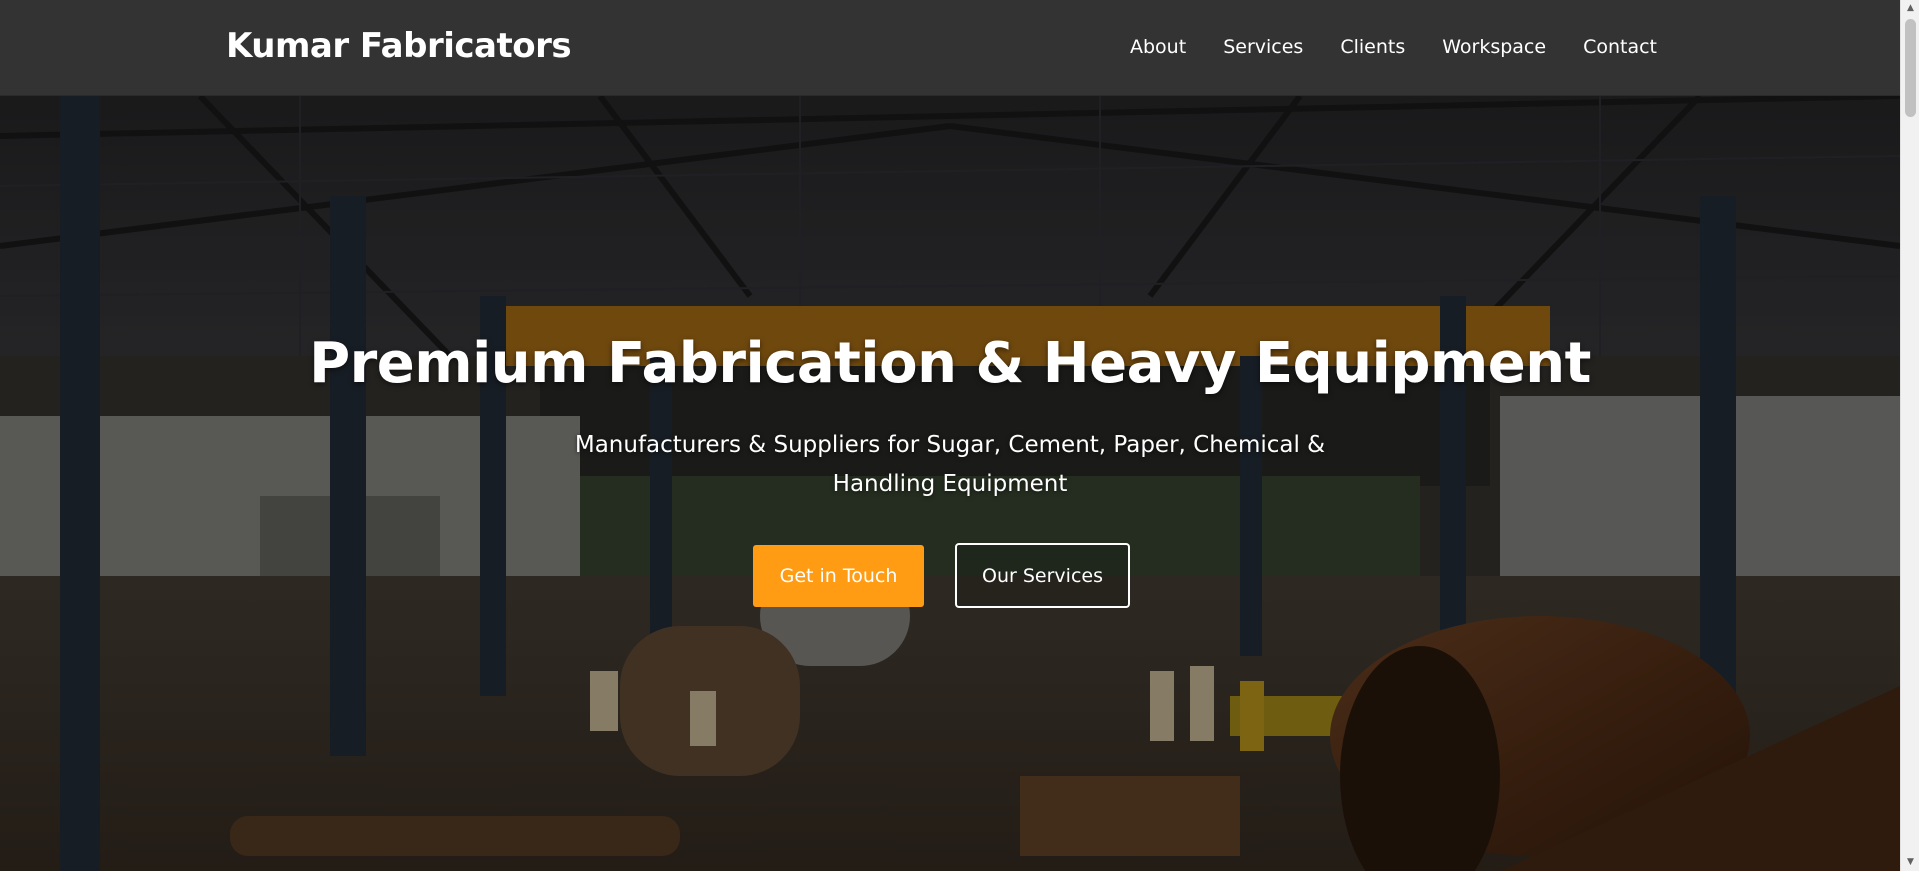 This screenshot has height=871, width=1919. What do you see at coordinates (399, 46) in the screenshot?
I see `brand-logo: Kumar Fabricators` at bounding box center [399, 46].